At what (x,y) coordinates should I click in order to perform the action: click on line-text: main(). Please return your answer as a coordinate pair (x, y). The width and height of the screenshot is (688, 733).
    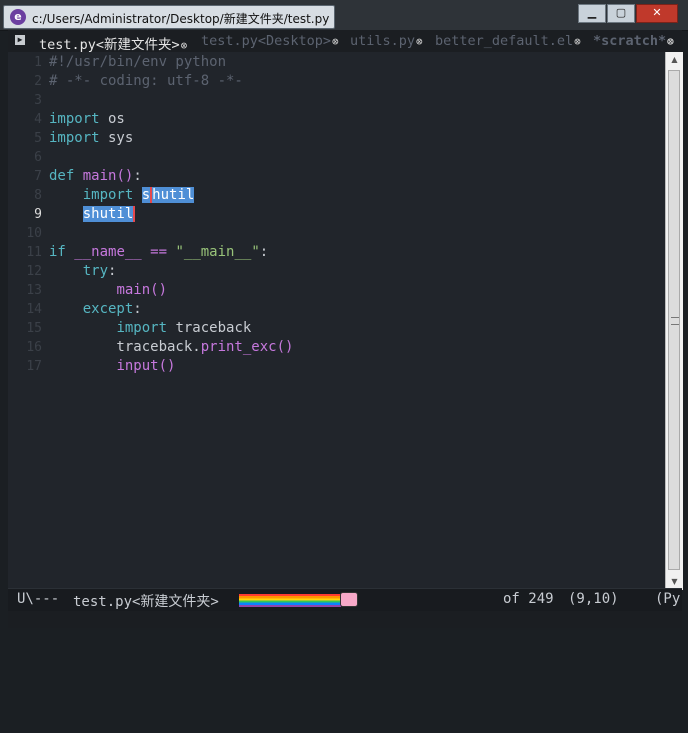
    Looking at the image, I should click on (142, 290).